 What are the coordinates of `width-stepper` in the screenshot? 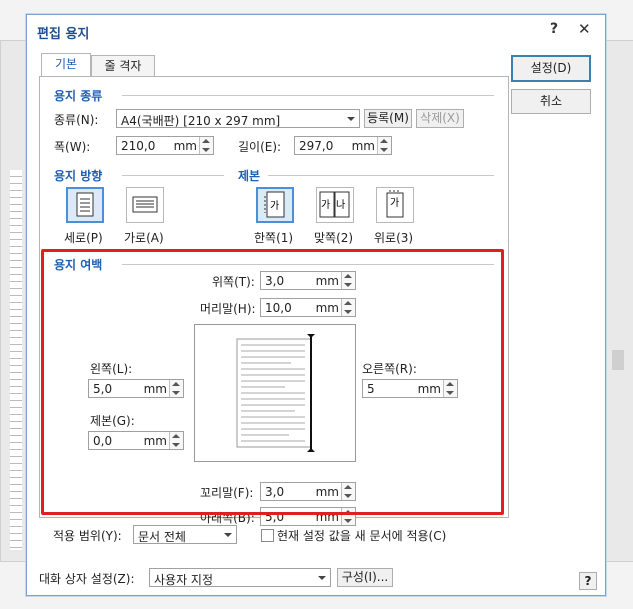 It's located at (206, 145).